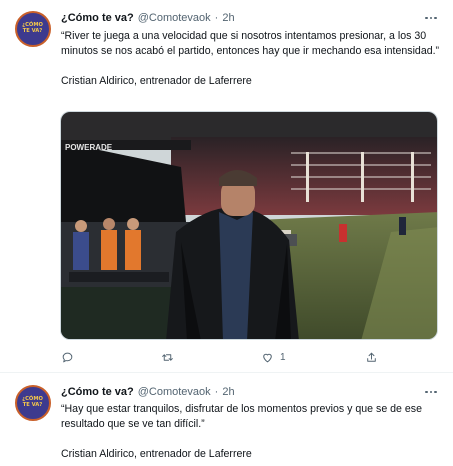 This screenshot has width=453, height=466. Describe the element at coordinates (226, 357) in the screenshot. I see `tweet-actions: 1` at that location.